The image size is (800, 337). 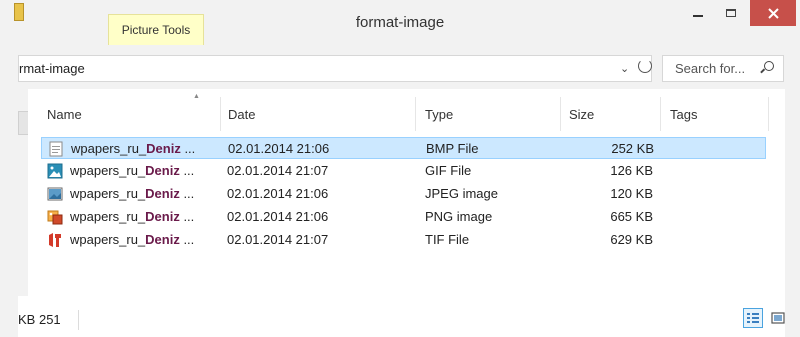 I want to click on details-view-button, so click(x=753, y=318).